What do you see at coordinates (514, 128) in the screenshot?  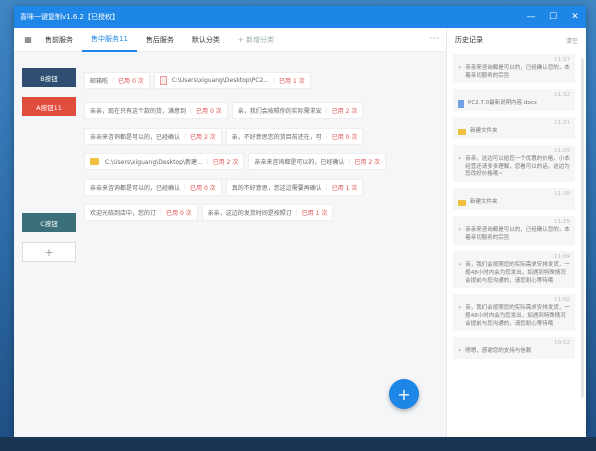 I see `history-item: 11:31 新建文件夹` at bounding box center [514, 128].